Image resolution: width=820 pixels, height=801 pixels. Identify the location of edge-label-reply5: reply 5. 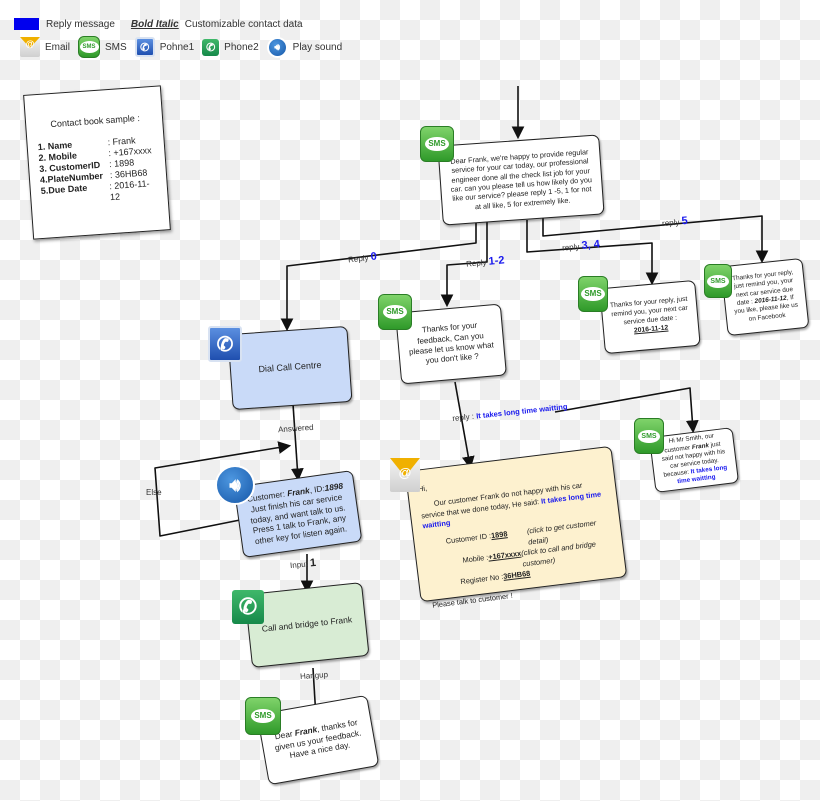
(675, 221).